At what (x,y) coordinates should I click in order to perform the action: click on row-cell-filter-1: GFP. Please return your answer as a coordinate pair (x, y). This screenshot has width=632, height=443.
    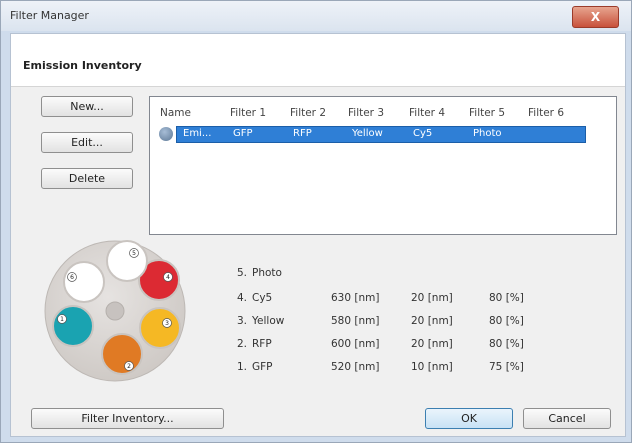
    Looking at the image, I should click on (243, 133).